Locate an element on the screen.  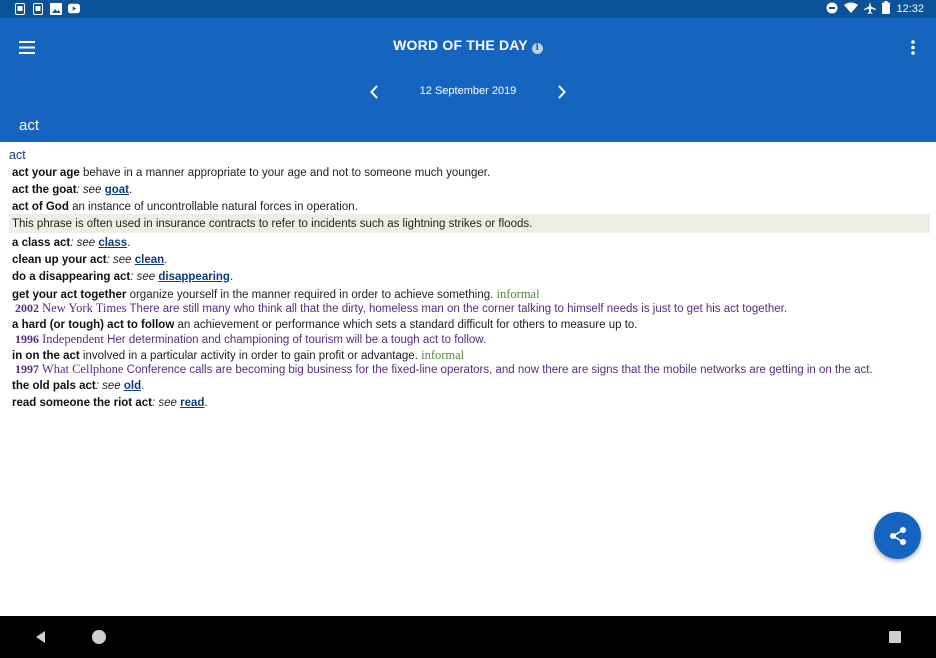
phrase: act your age is located at coordinates (46, 173).